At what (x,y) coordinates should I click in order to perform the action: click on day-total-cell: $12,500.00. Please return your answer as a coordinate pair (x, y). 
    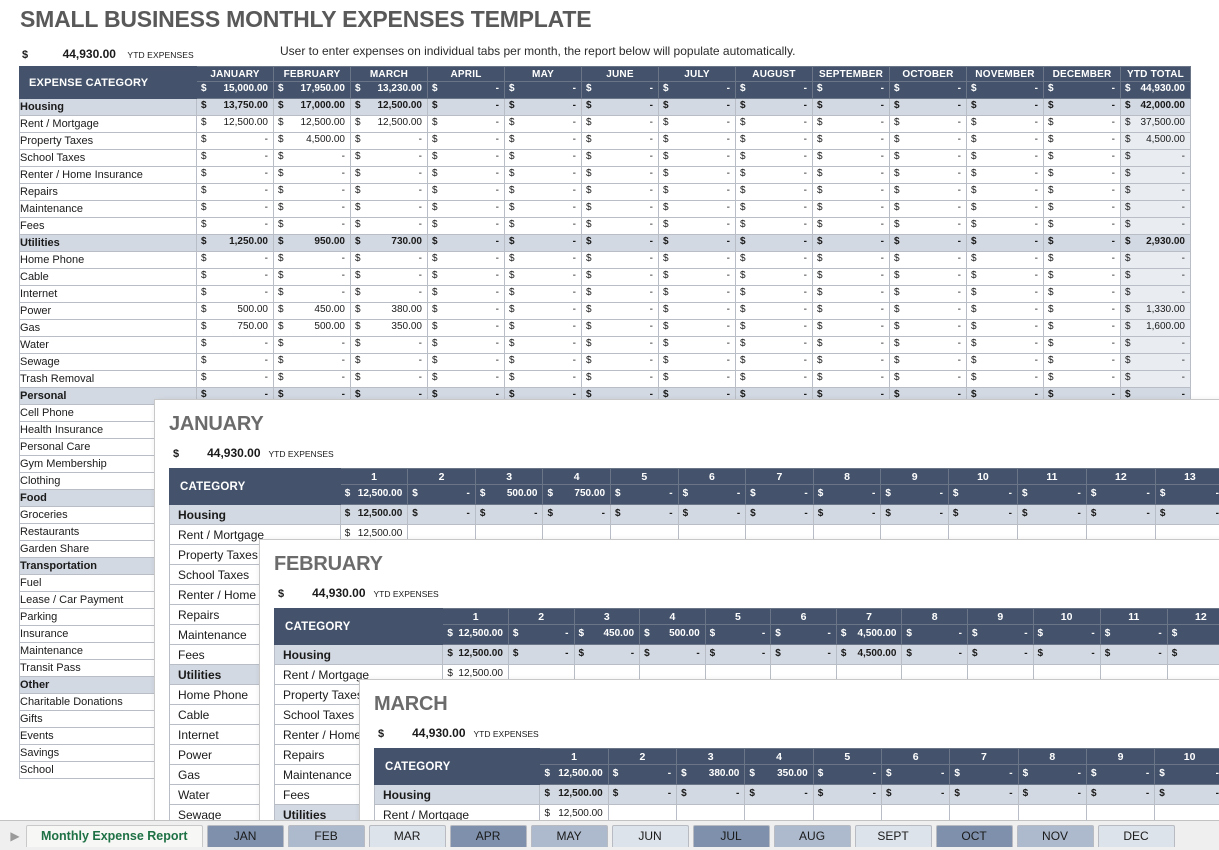
    Looking at the image, I should click on (574, 774).